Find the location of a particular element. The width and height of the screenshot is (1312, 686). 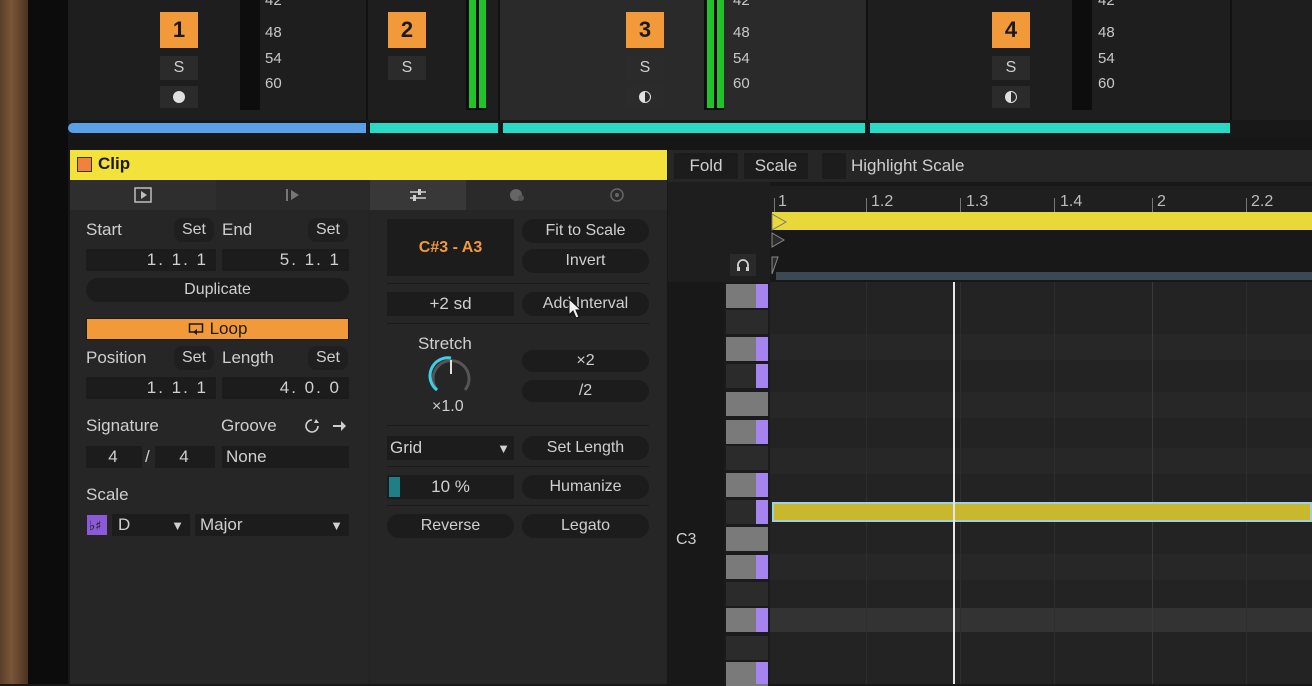

track-2-activator: 2 is located at coordinates (407, 30).